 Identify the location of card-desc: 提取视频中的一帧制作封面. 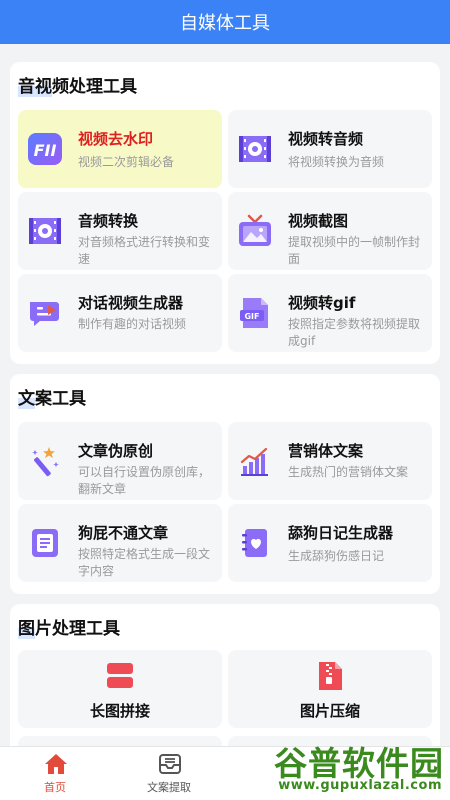
(354, 250).